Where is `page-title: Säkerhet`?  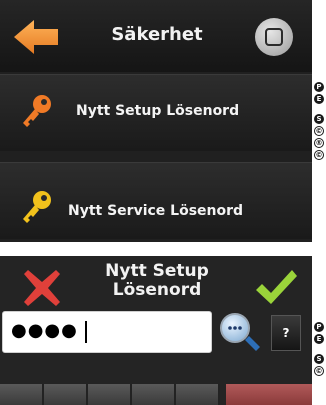 page-title: Säkerhet is located at coordinates (157, 34).